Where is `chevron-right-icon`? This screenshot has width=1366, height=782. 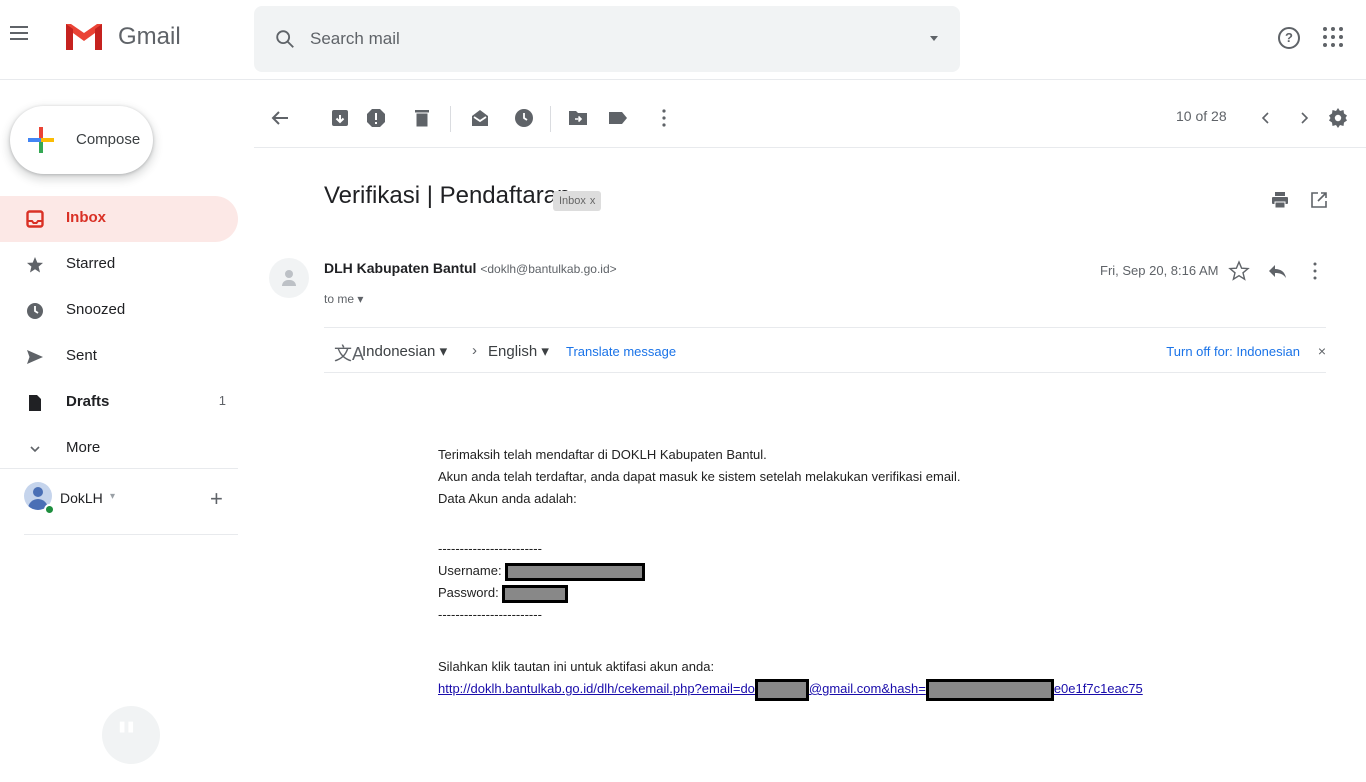
chevron-right-icon is located at coordinates (1304, 118).